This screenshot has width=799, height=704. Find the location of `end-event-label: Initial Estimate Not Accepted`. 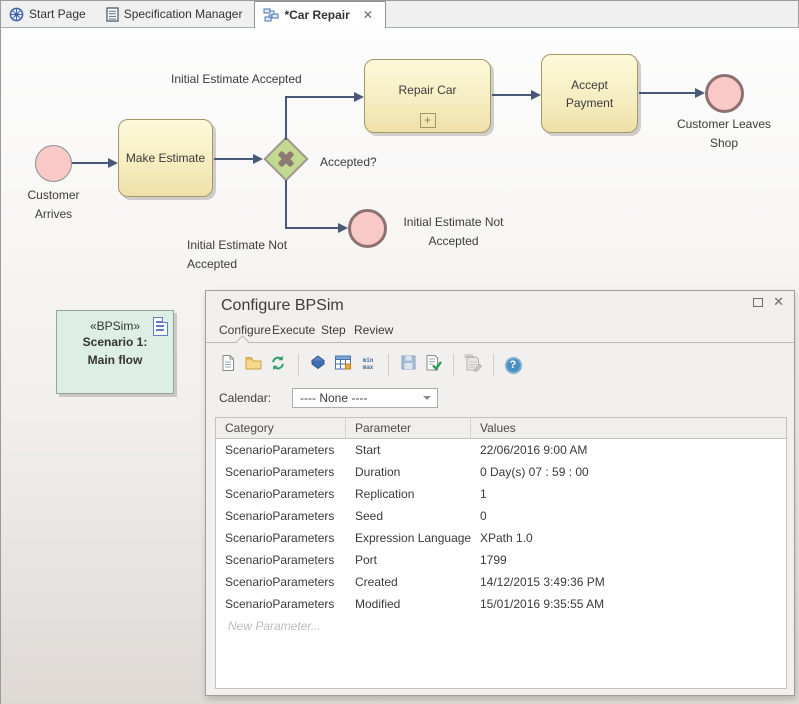

end-event-label: Initial Estimate Not Accepted is located at coordinates (453, 231).